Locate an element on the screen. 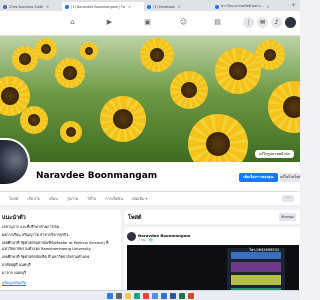 The height and width of the screenshot is (300, 320). account-icon is located at coordinates (290, 22).